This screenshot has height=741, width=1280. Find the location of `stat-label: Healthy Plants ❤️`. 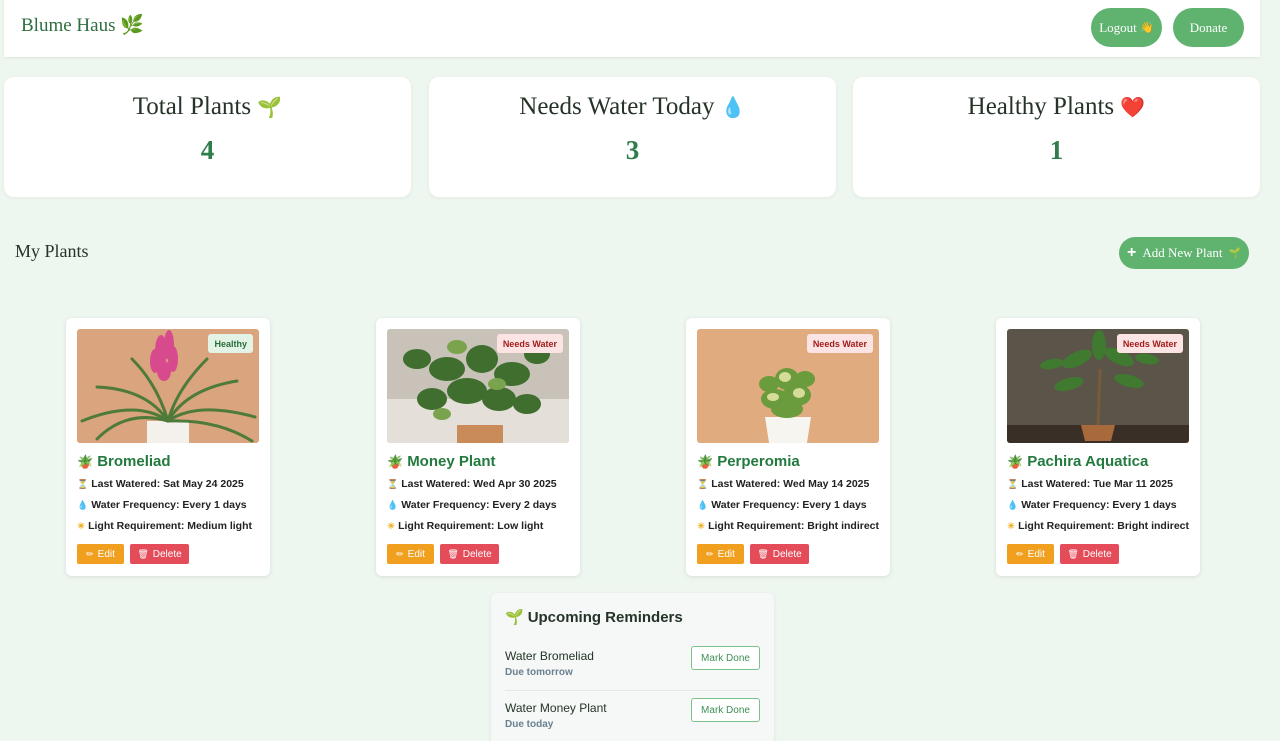

stat-label: Healthy Plants ❤️ is located at coordinates (1056, 107).